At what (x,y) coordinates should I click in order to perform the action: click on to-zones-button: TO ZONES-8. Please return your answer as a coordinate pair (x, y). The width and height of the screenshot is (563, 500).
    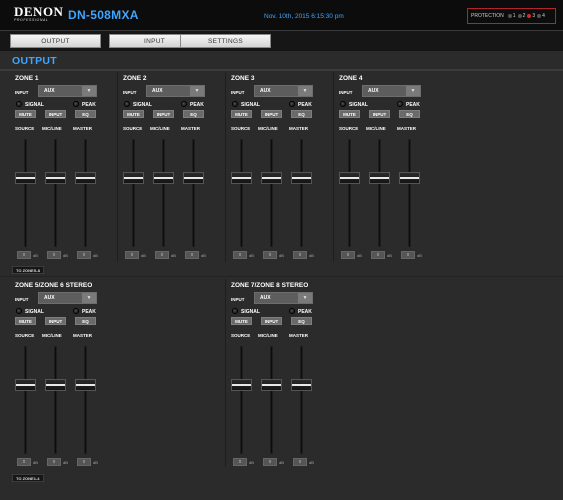
    Looking at the image, I should click on (28, 270).